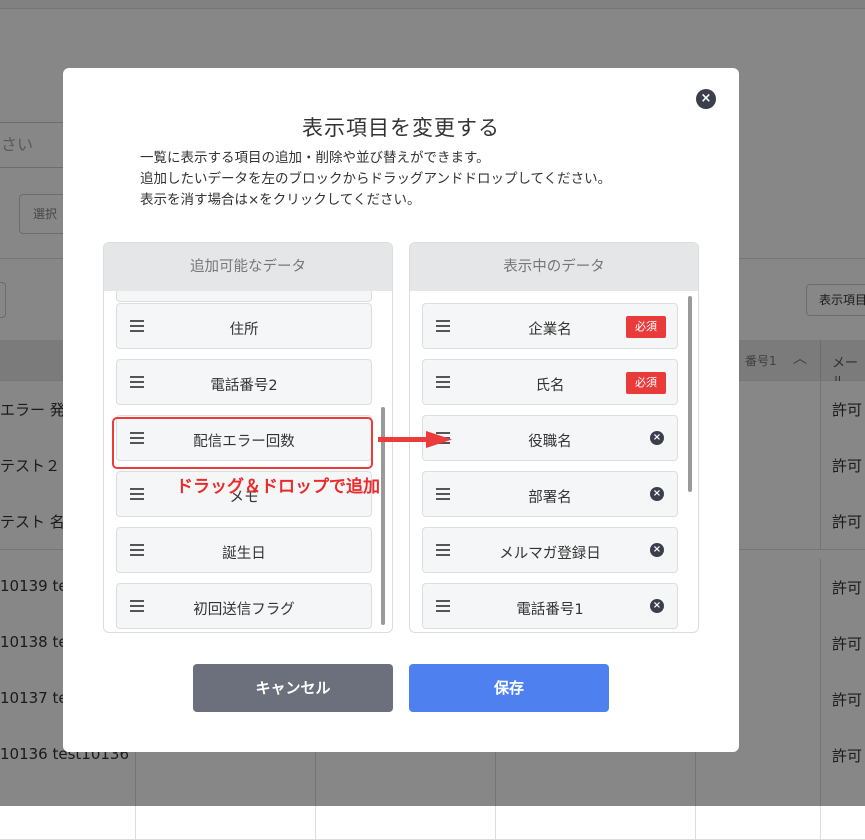 This screenshot has width=865, height=840. I want to click on close-icon: ×, so click(706, 99).